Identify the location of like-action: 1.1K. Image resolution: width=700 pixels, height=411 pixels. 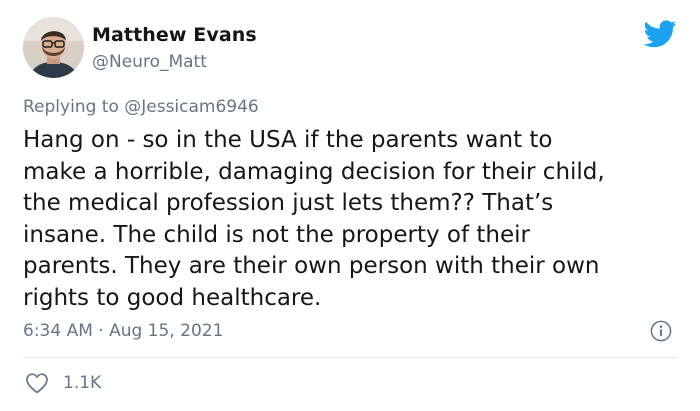
(63, 383).